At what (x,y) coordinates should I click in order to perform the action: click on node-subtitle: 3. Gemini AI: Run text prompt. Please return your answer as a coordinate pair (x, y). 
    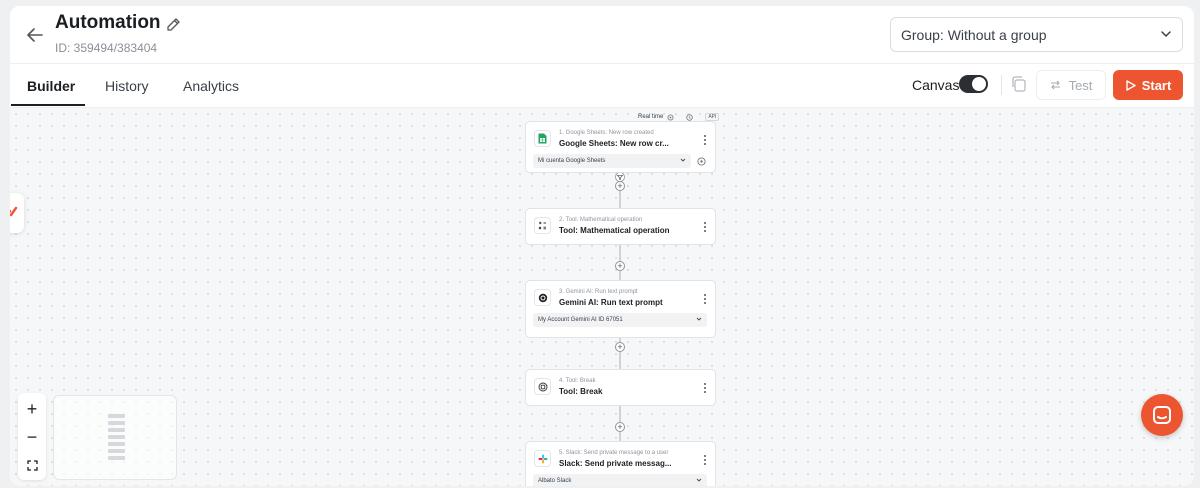
    Looking at the image, I should click on (598, 292).